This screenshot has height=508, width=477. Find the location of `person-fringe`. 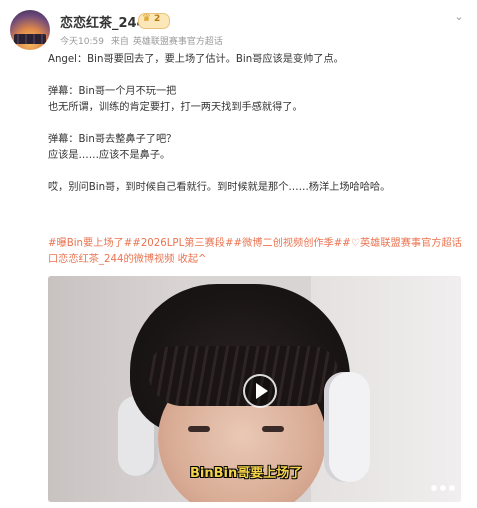

person-fringe is located at coordinates (243, 376).